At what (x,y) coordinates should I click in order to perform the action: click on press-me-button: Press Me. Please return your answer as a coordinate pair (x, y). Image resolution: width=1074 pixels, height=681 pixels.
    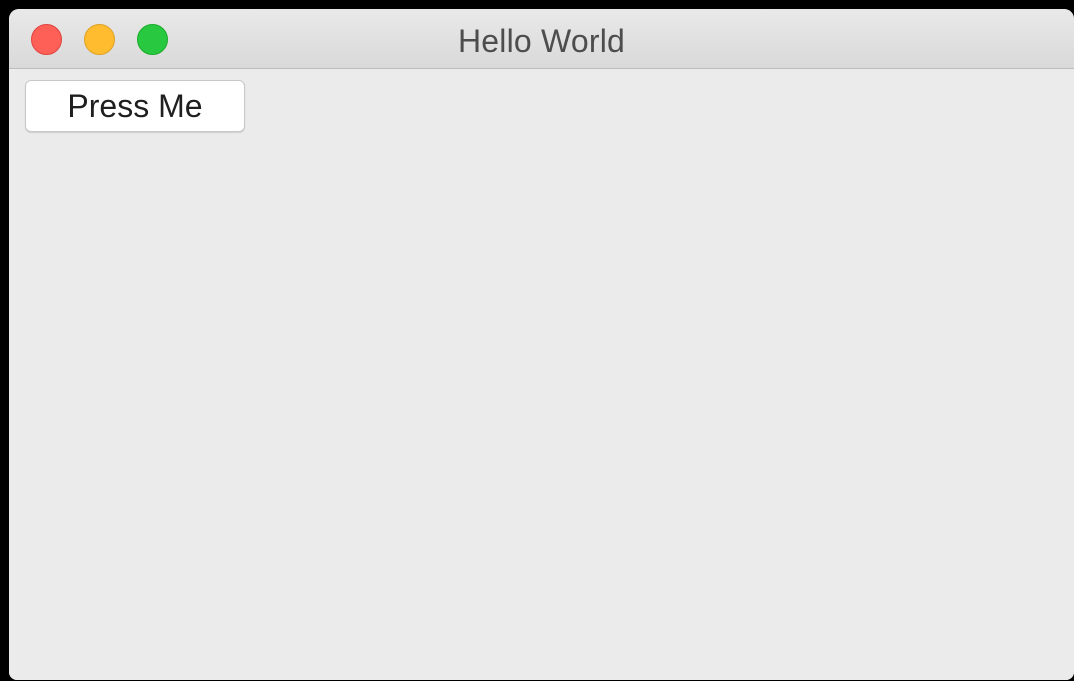
    Looking at the image, I should click on (135, 106).